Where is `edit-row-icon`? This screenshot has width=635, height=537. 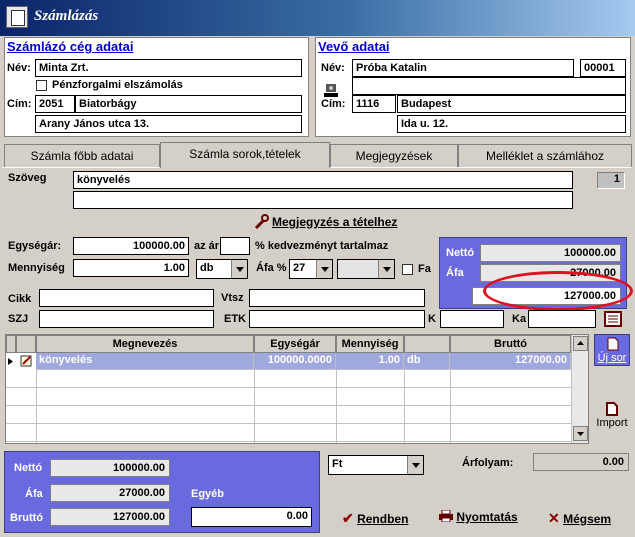
edit-row-icon is located at coordinates (27, 361).